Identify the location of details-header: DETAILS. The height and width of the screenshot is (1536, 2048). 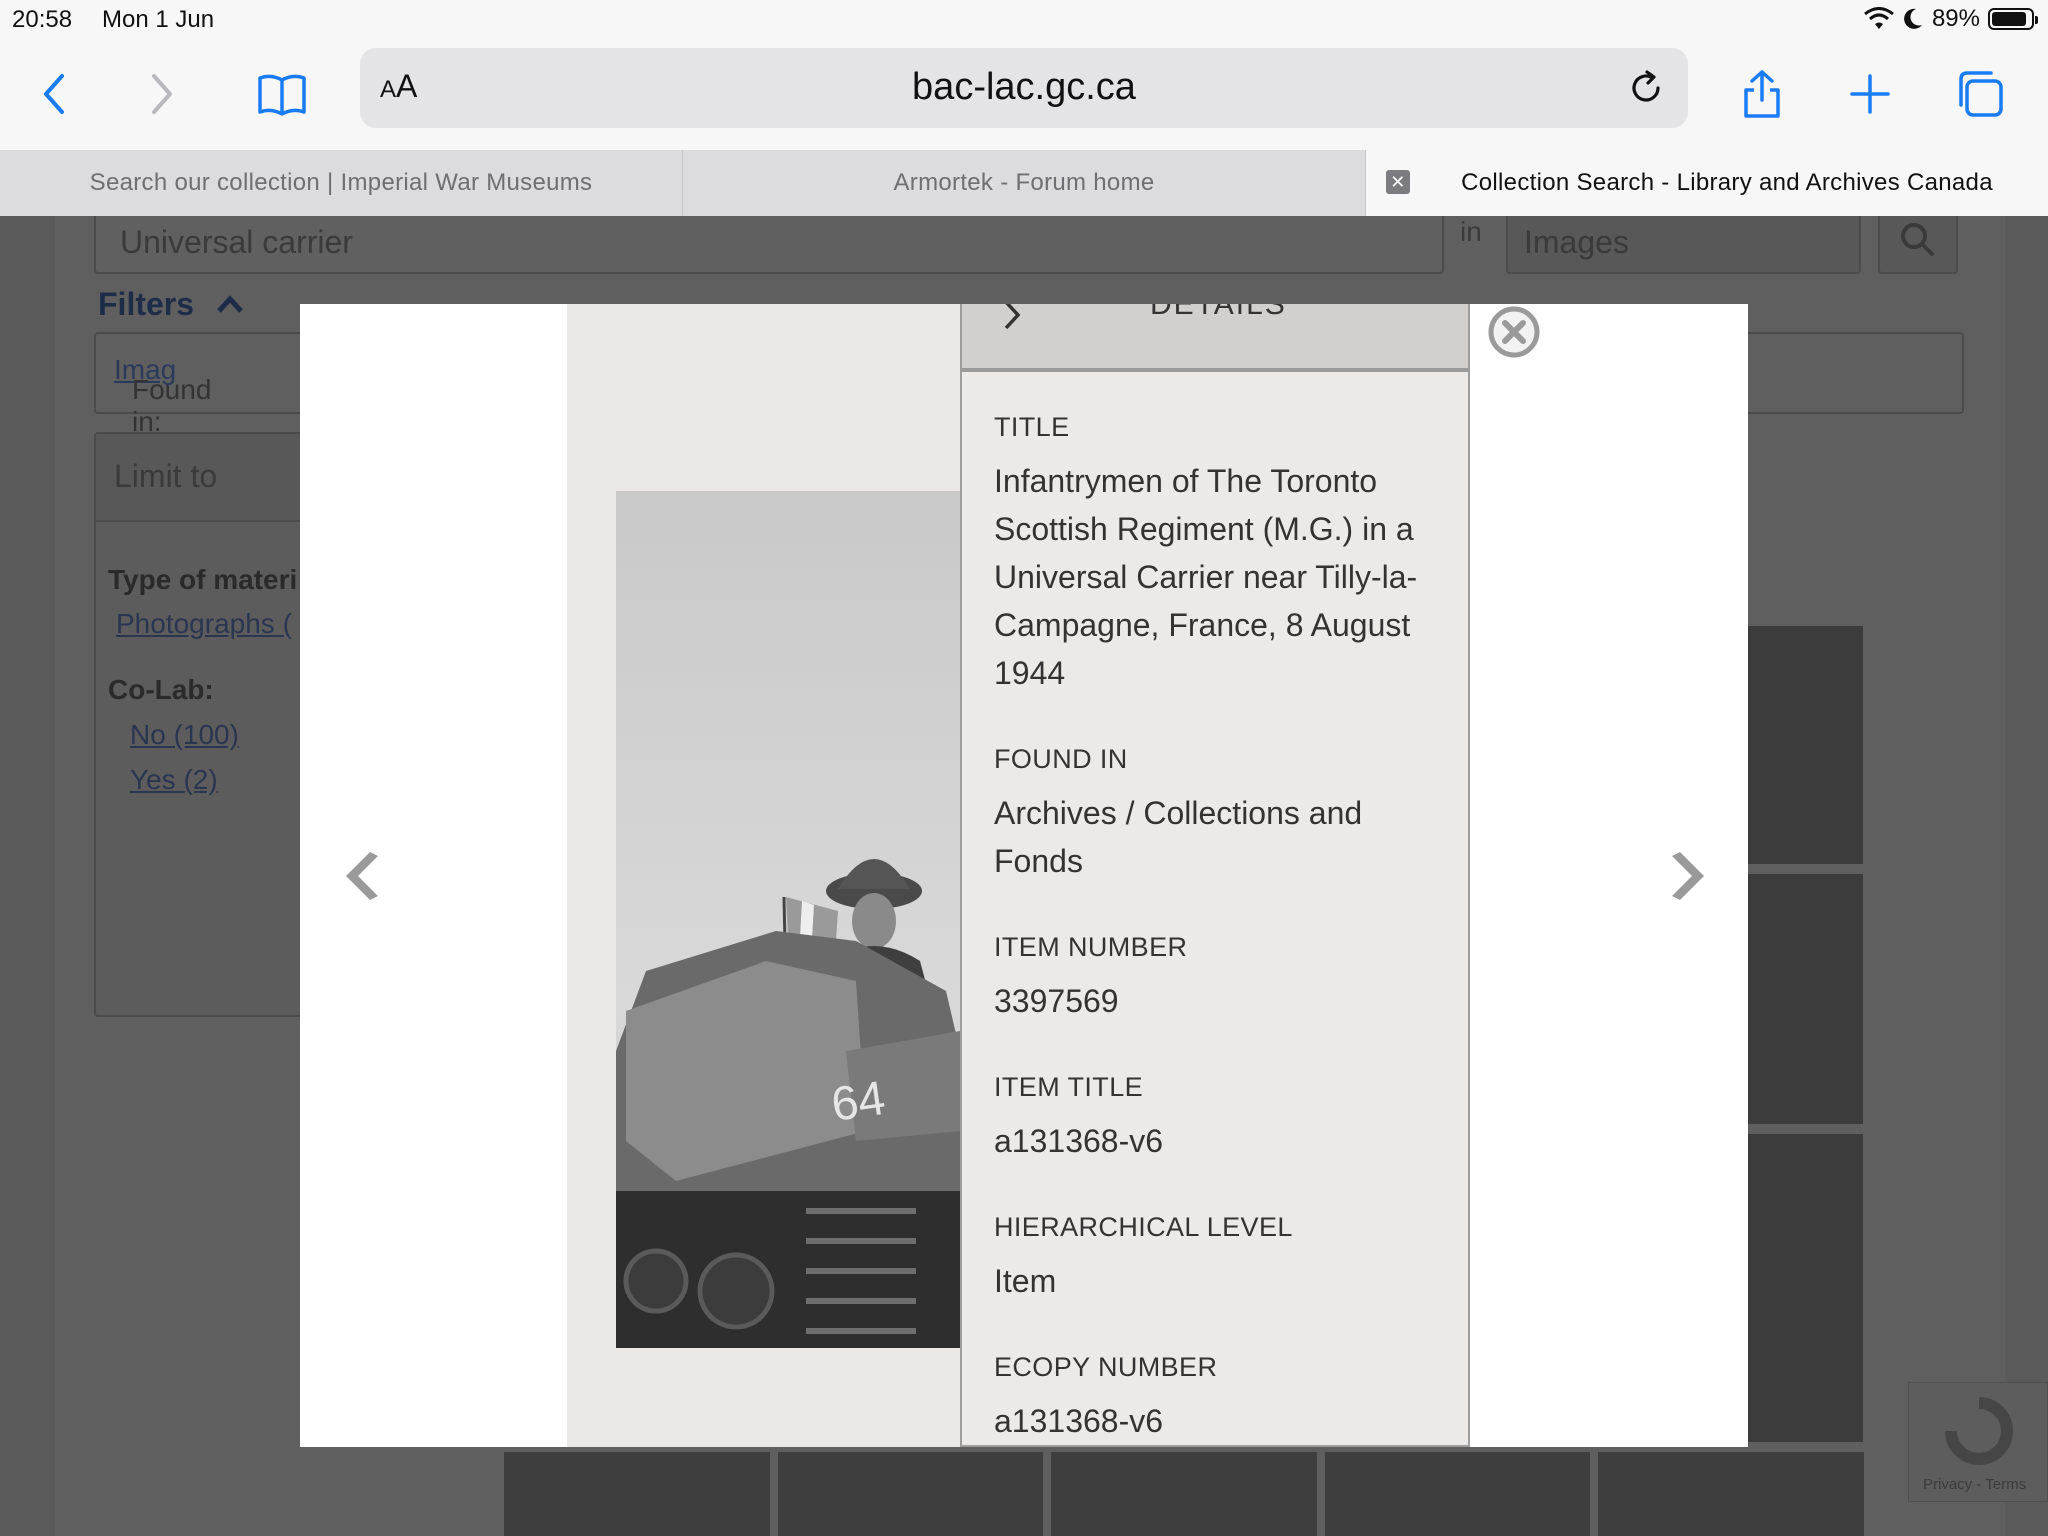
(1215, 338).